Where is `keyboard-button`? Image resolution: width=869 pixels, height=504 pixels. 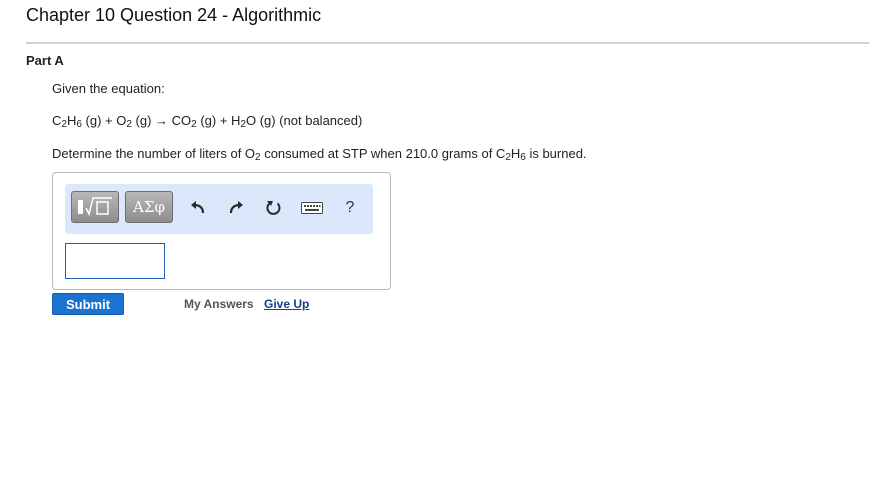
keyboard-button is located at coordinates (312, 208).